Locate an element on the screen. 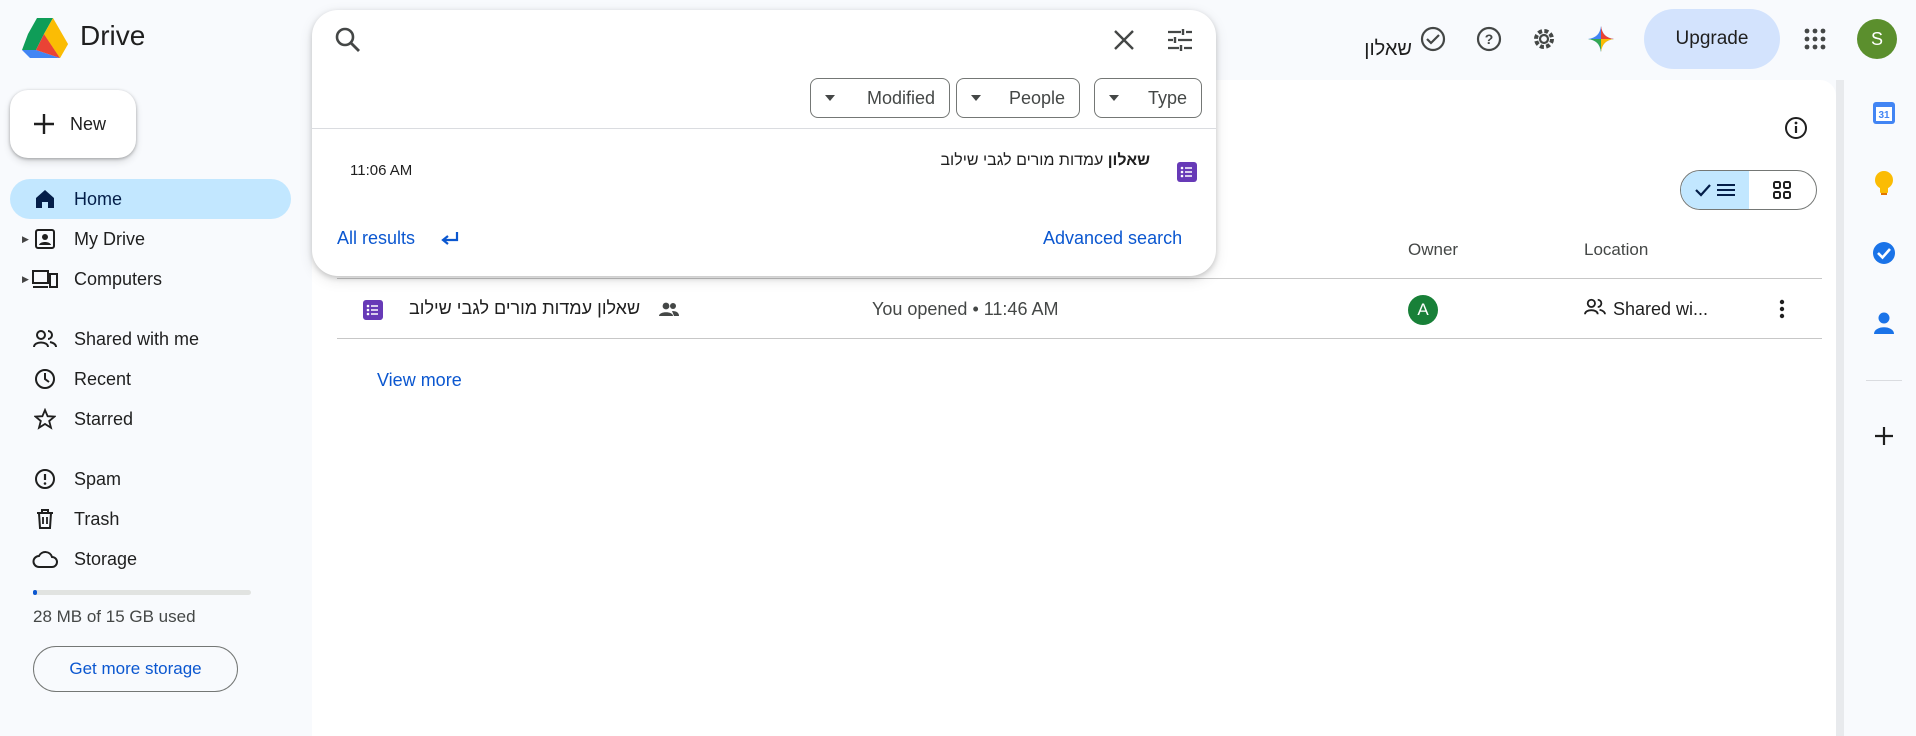 The width and height of the screenshot is (1916, 736). sidebar-item-label: Storage is located at coordinates (106, 558).